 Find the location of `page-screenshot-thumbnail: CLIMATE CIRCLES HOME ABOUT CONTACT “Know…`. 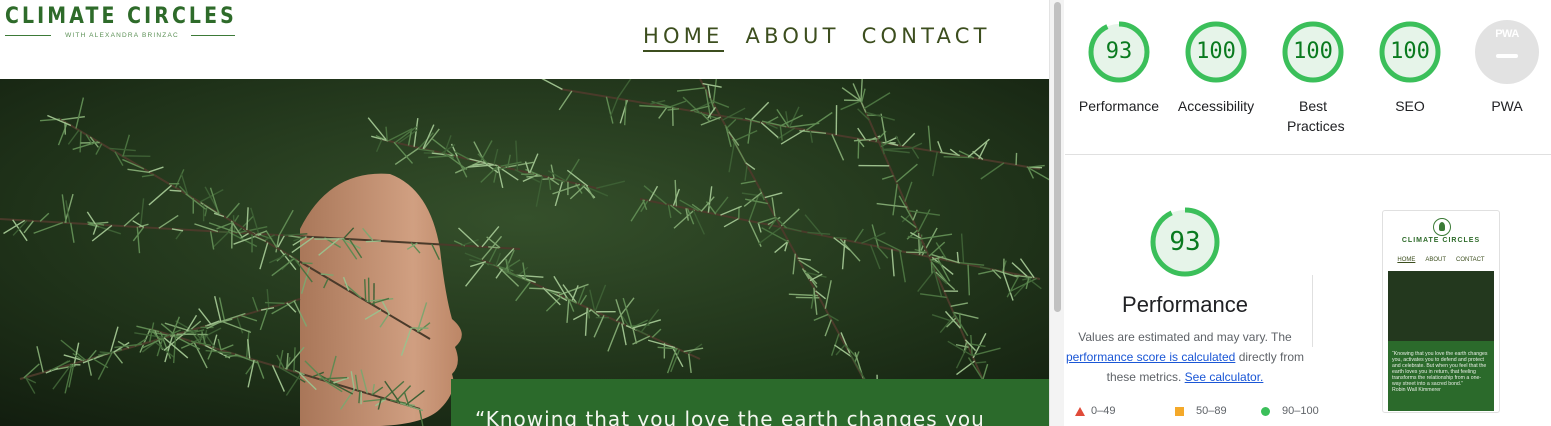

page-screenshot-thumbnail: CLIMATE CIRCLES HOME ABOUT CONTACT “Know… is located at coordinates (1441, 311).